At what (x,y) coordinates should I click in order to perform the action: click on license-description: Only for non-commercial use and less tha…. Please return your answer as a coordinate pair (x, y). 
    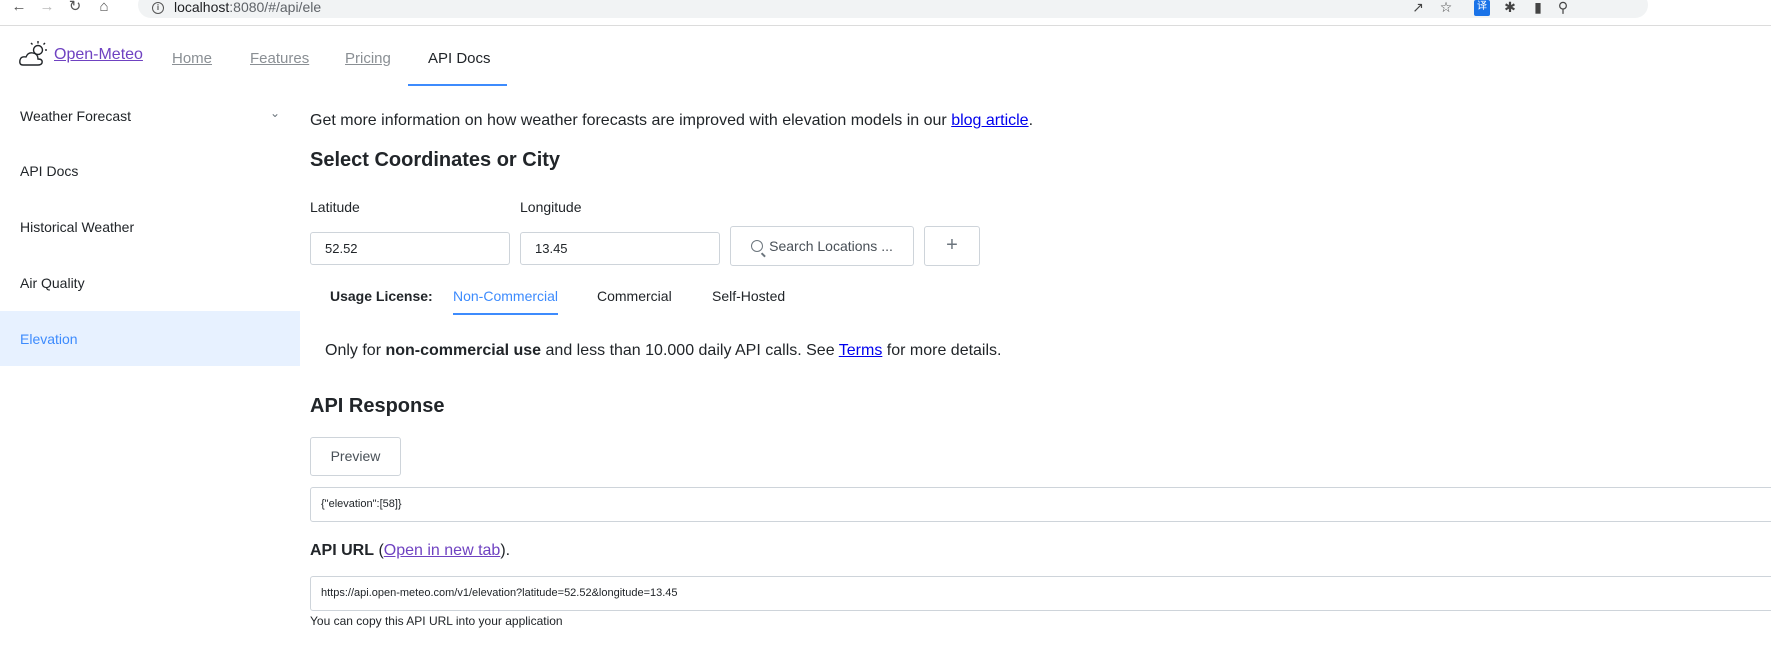
    Looking at the image, I should click on (663, 350).